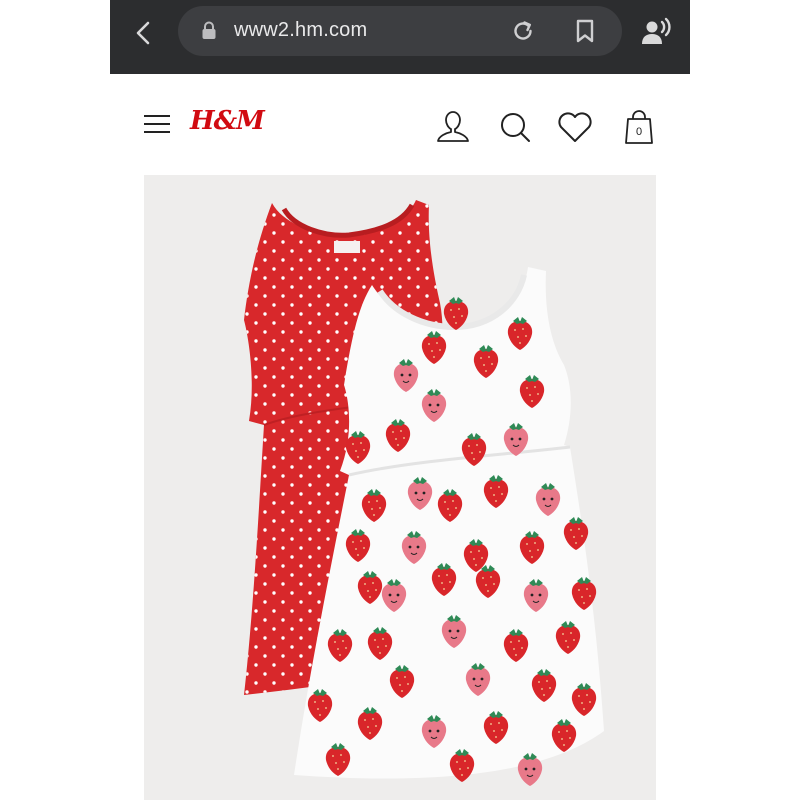 Image resolution: width=800 pixels, height=800 pixels. I want to click on hamburger-menu-icon, so click(157, 124).